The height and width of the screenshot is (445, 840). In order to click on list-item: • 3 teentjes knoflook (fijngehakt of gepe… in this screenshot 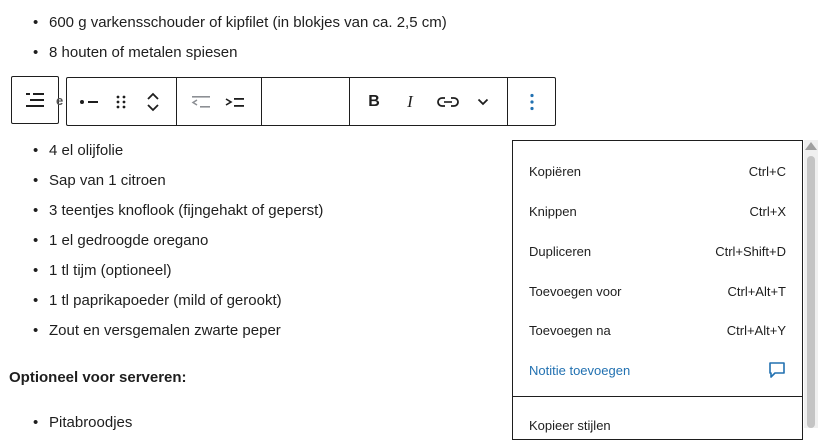, I will do `click(161, 211)`.